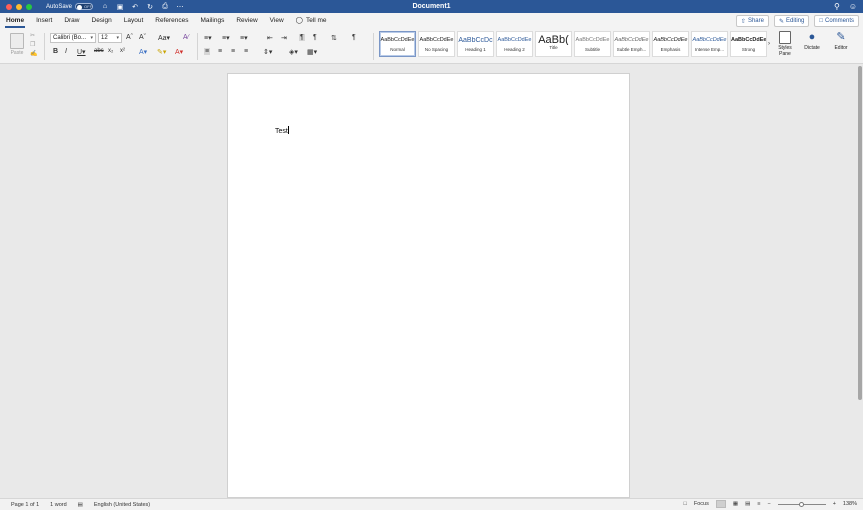 This screenshot has height=510, width=863. Describe the element at coordinates (720, 504) in the screenshot. I see `print-layout-button` at that location.